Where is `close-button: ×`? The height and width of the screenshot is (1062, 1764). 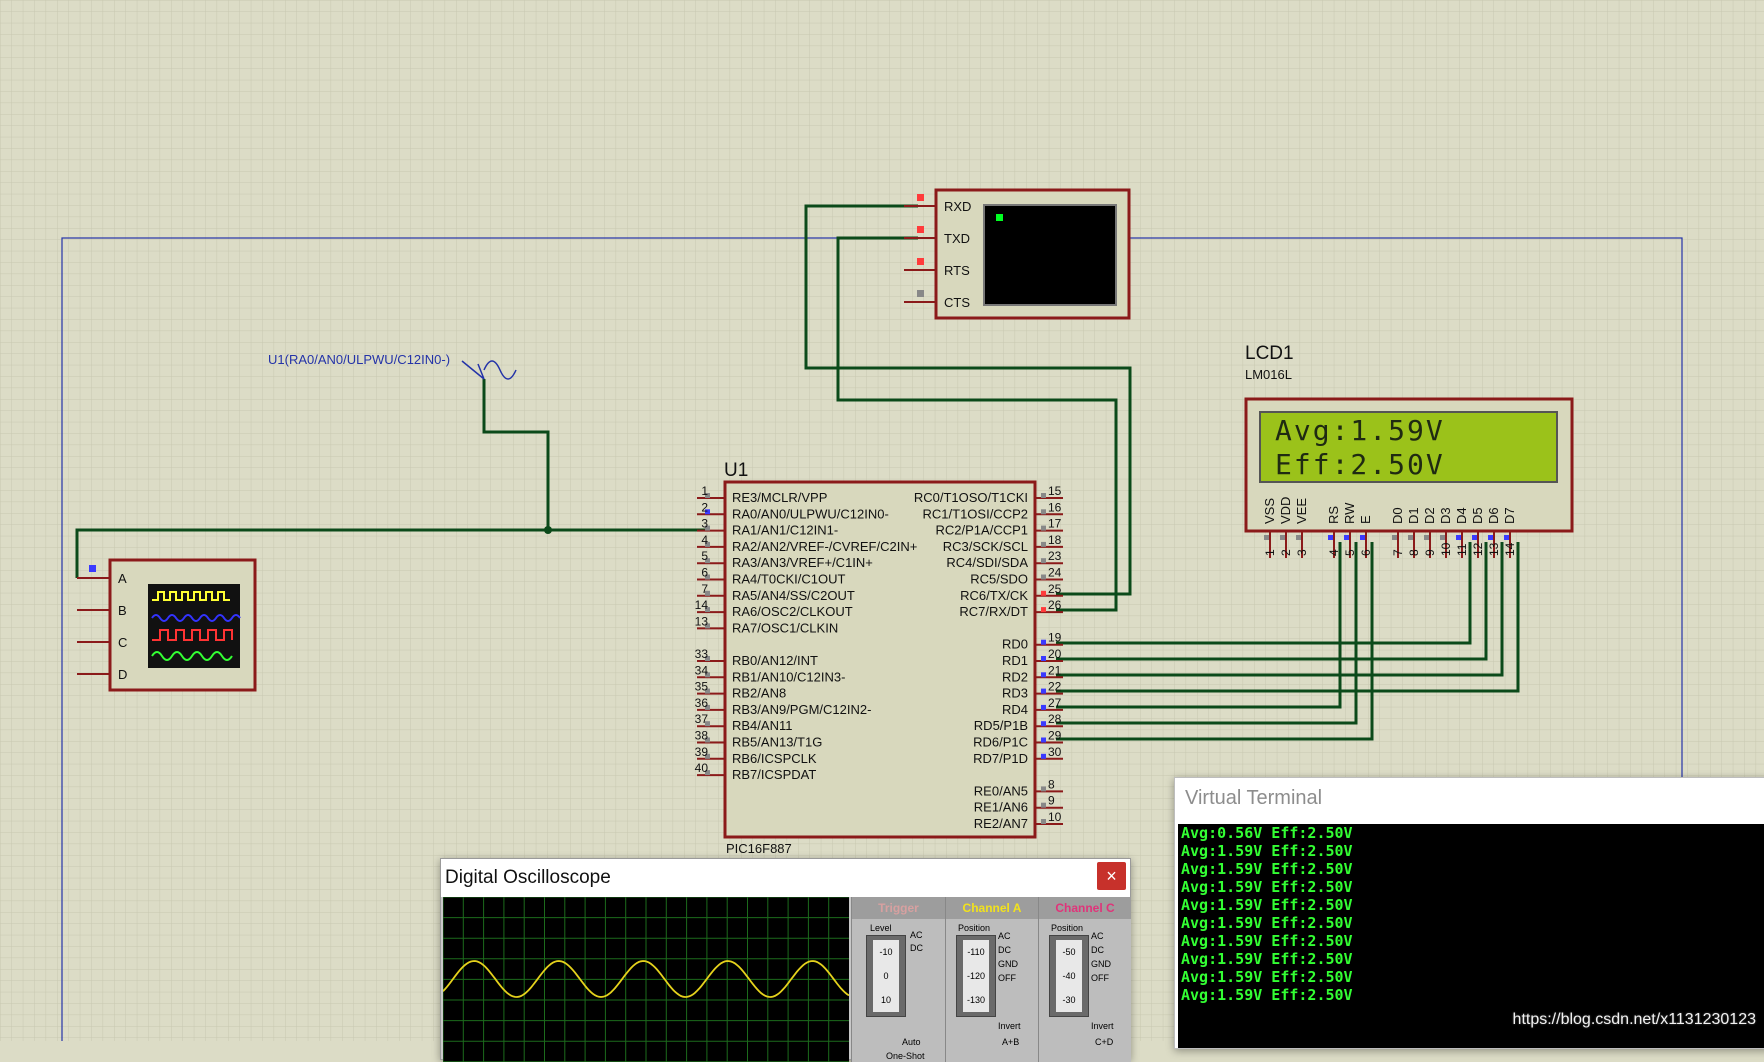
close-button: × is located at coordinates (1111, 876).